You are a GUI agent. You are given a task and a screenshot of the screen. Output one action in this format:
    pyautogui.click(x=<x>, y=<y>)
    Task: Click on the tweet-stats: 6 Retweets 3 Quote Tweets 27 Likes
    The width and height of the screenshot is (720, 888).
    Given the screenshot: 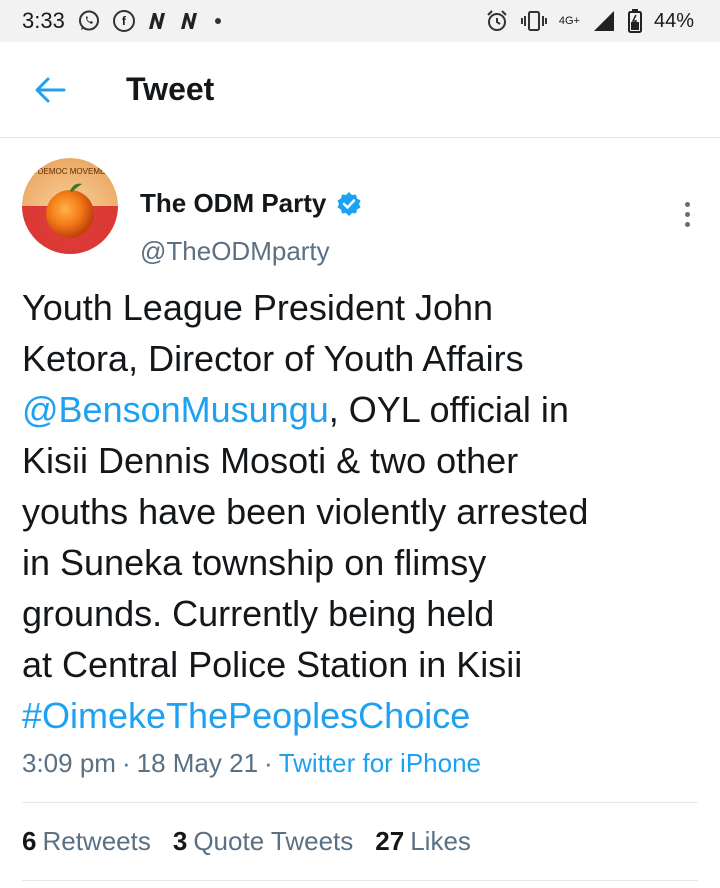 What is the action you would take?
    pyautogui.click(x=246, y=841)
    